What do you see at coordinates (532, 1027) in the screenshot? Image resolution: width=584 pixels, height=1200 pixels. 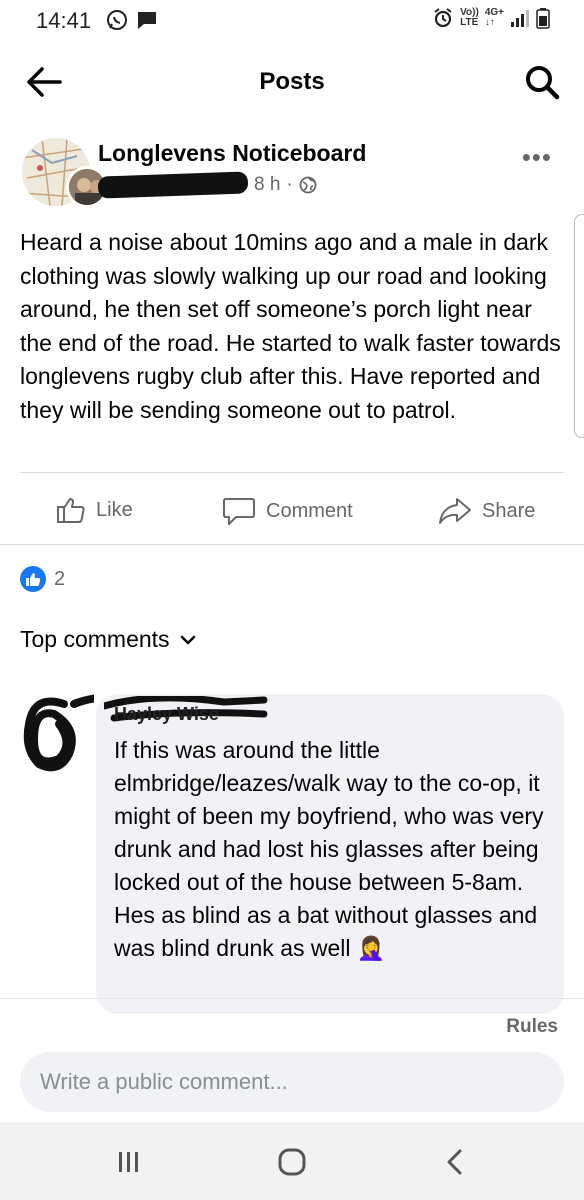 I see `rules-link: Rules` at bounding box center [532, 1027].